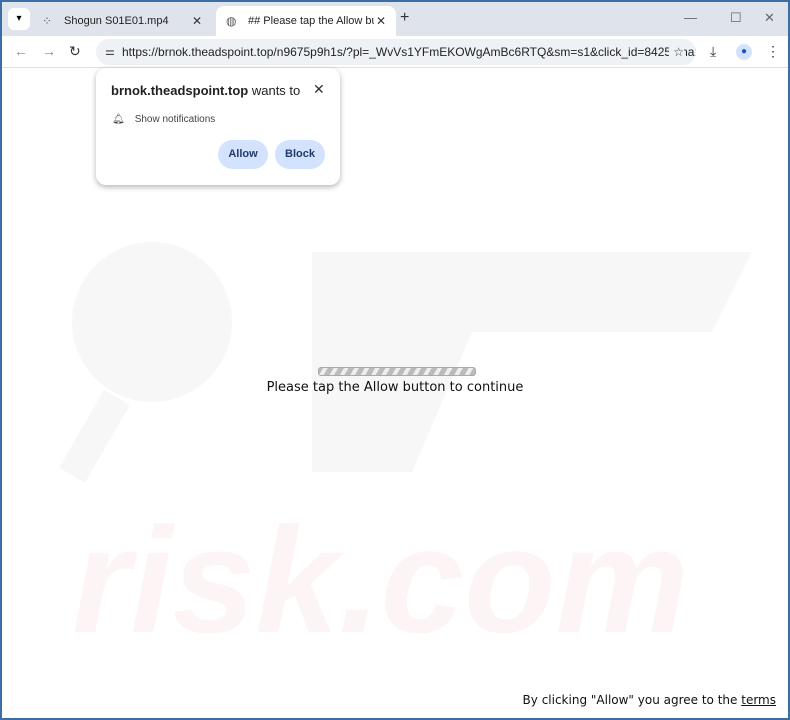 The width and height of the screenshot is (790, 720). I want to click on maximize-button: ☐, so click(736, 18).